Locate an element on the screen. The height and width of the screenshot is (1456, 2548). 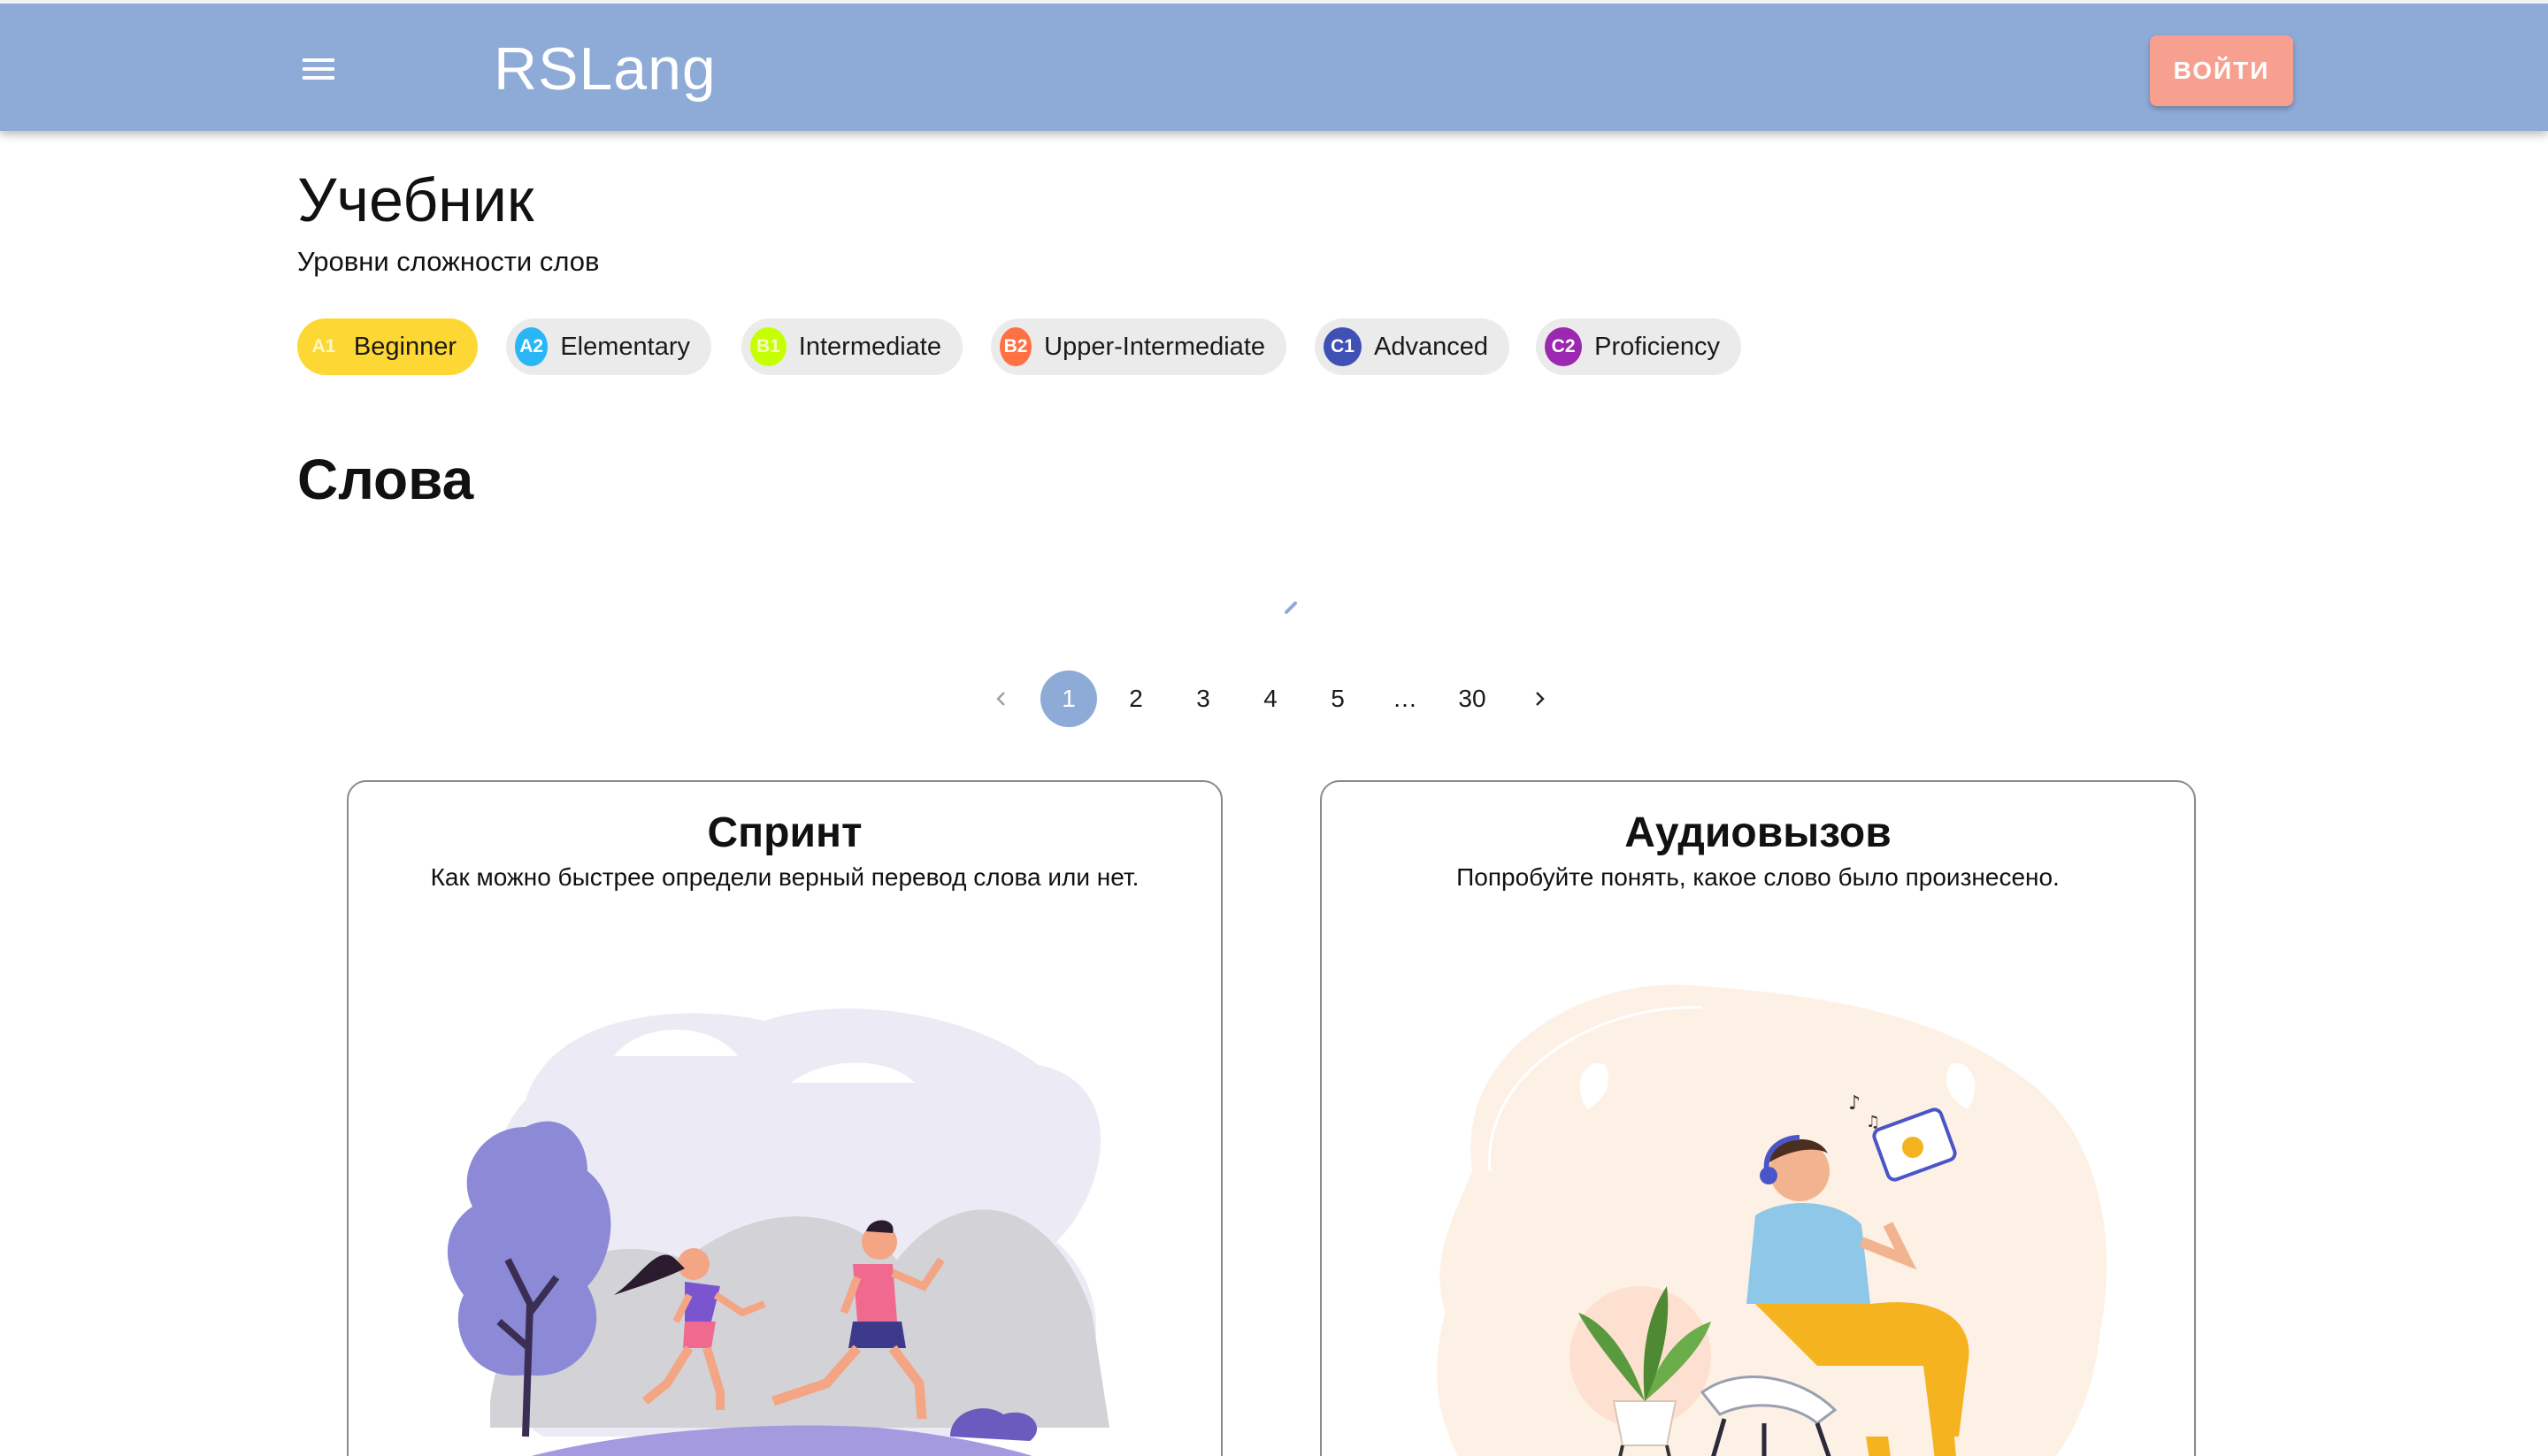
pagination-page: 30 is located at coordinates (1472, 699).